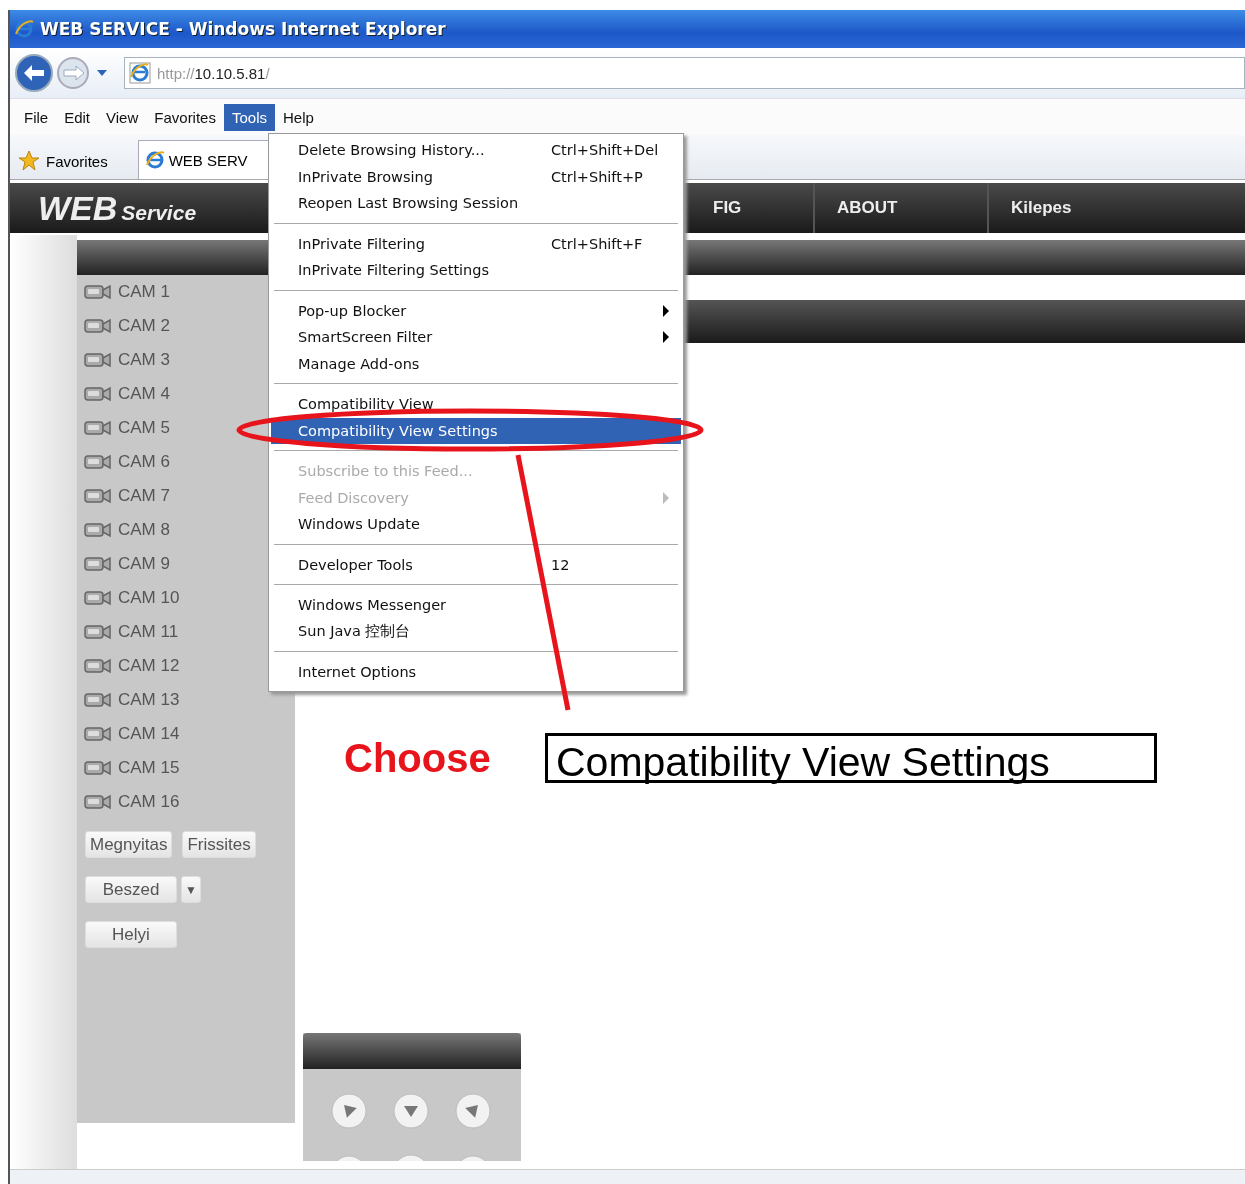 The width and height of the screenshot is (1245, 1184). Describe the element at coordinates (186, 768) in the screenshot. I see `camera-item: CAM 15` at that location.